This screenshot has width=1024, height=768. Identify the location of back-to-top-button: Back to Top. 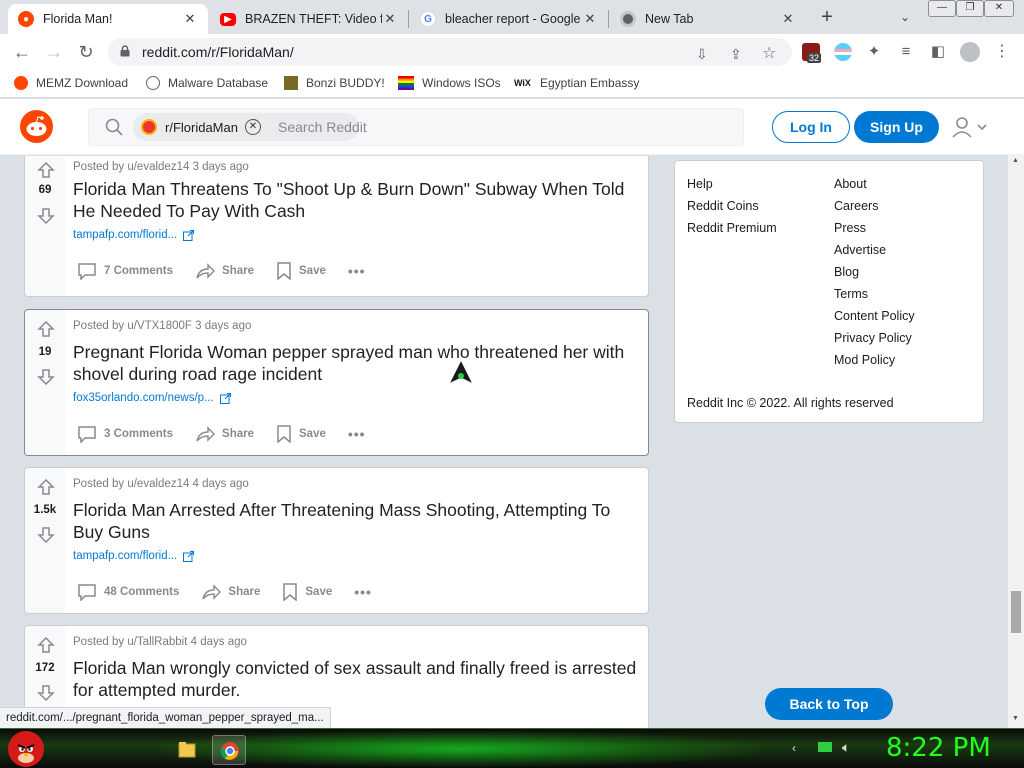
(829, 704).